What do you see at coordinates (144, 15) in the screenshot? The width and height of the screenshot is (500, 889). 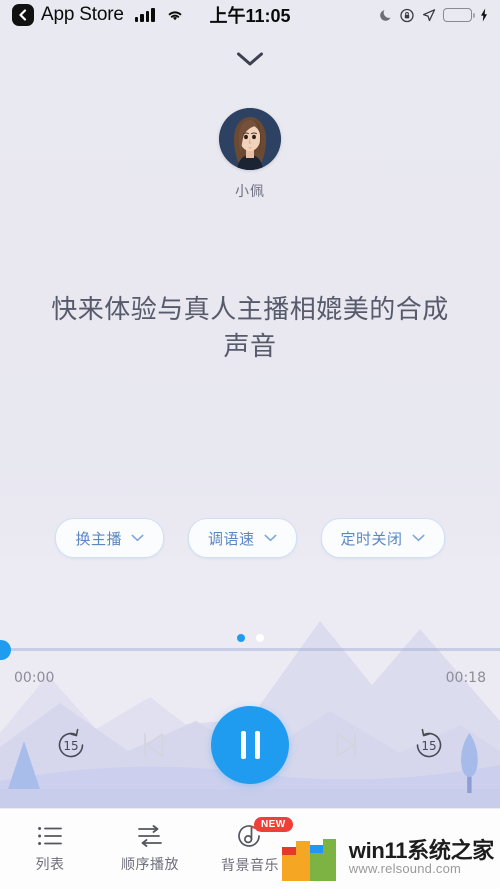 I see `signal-bars-icon` at bounding box center [144, 15].